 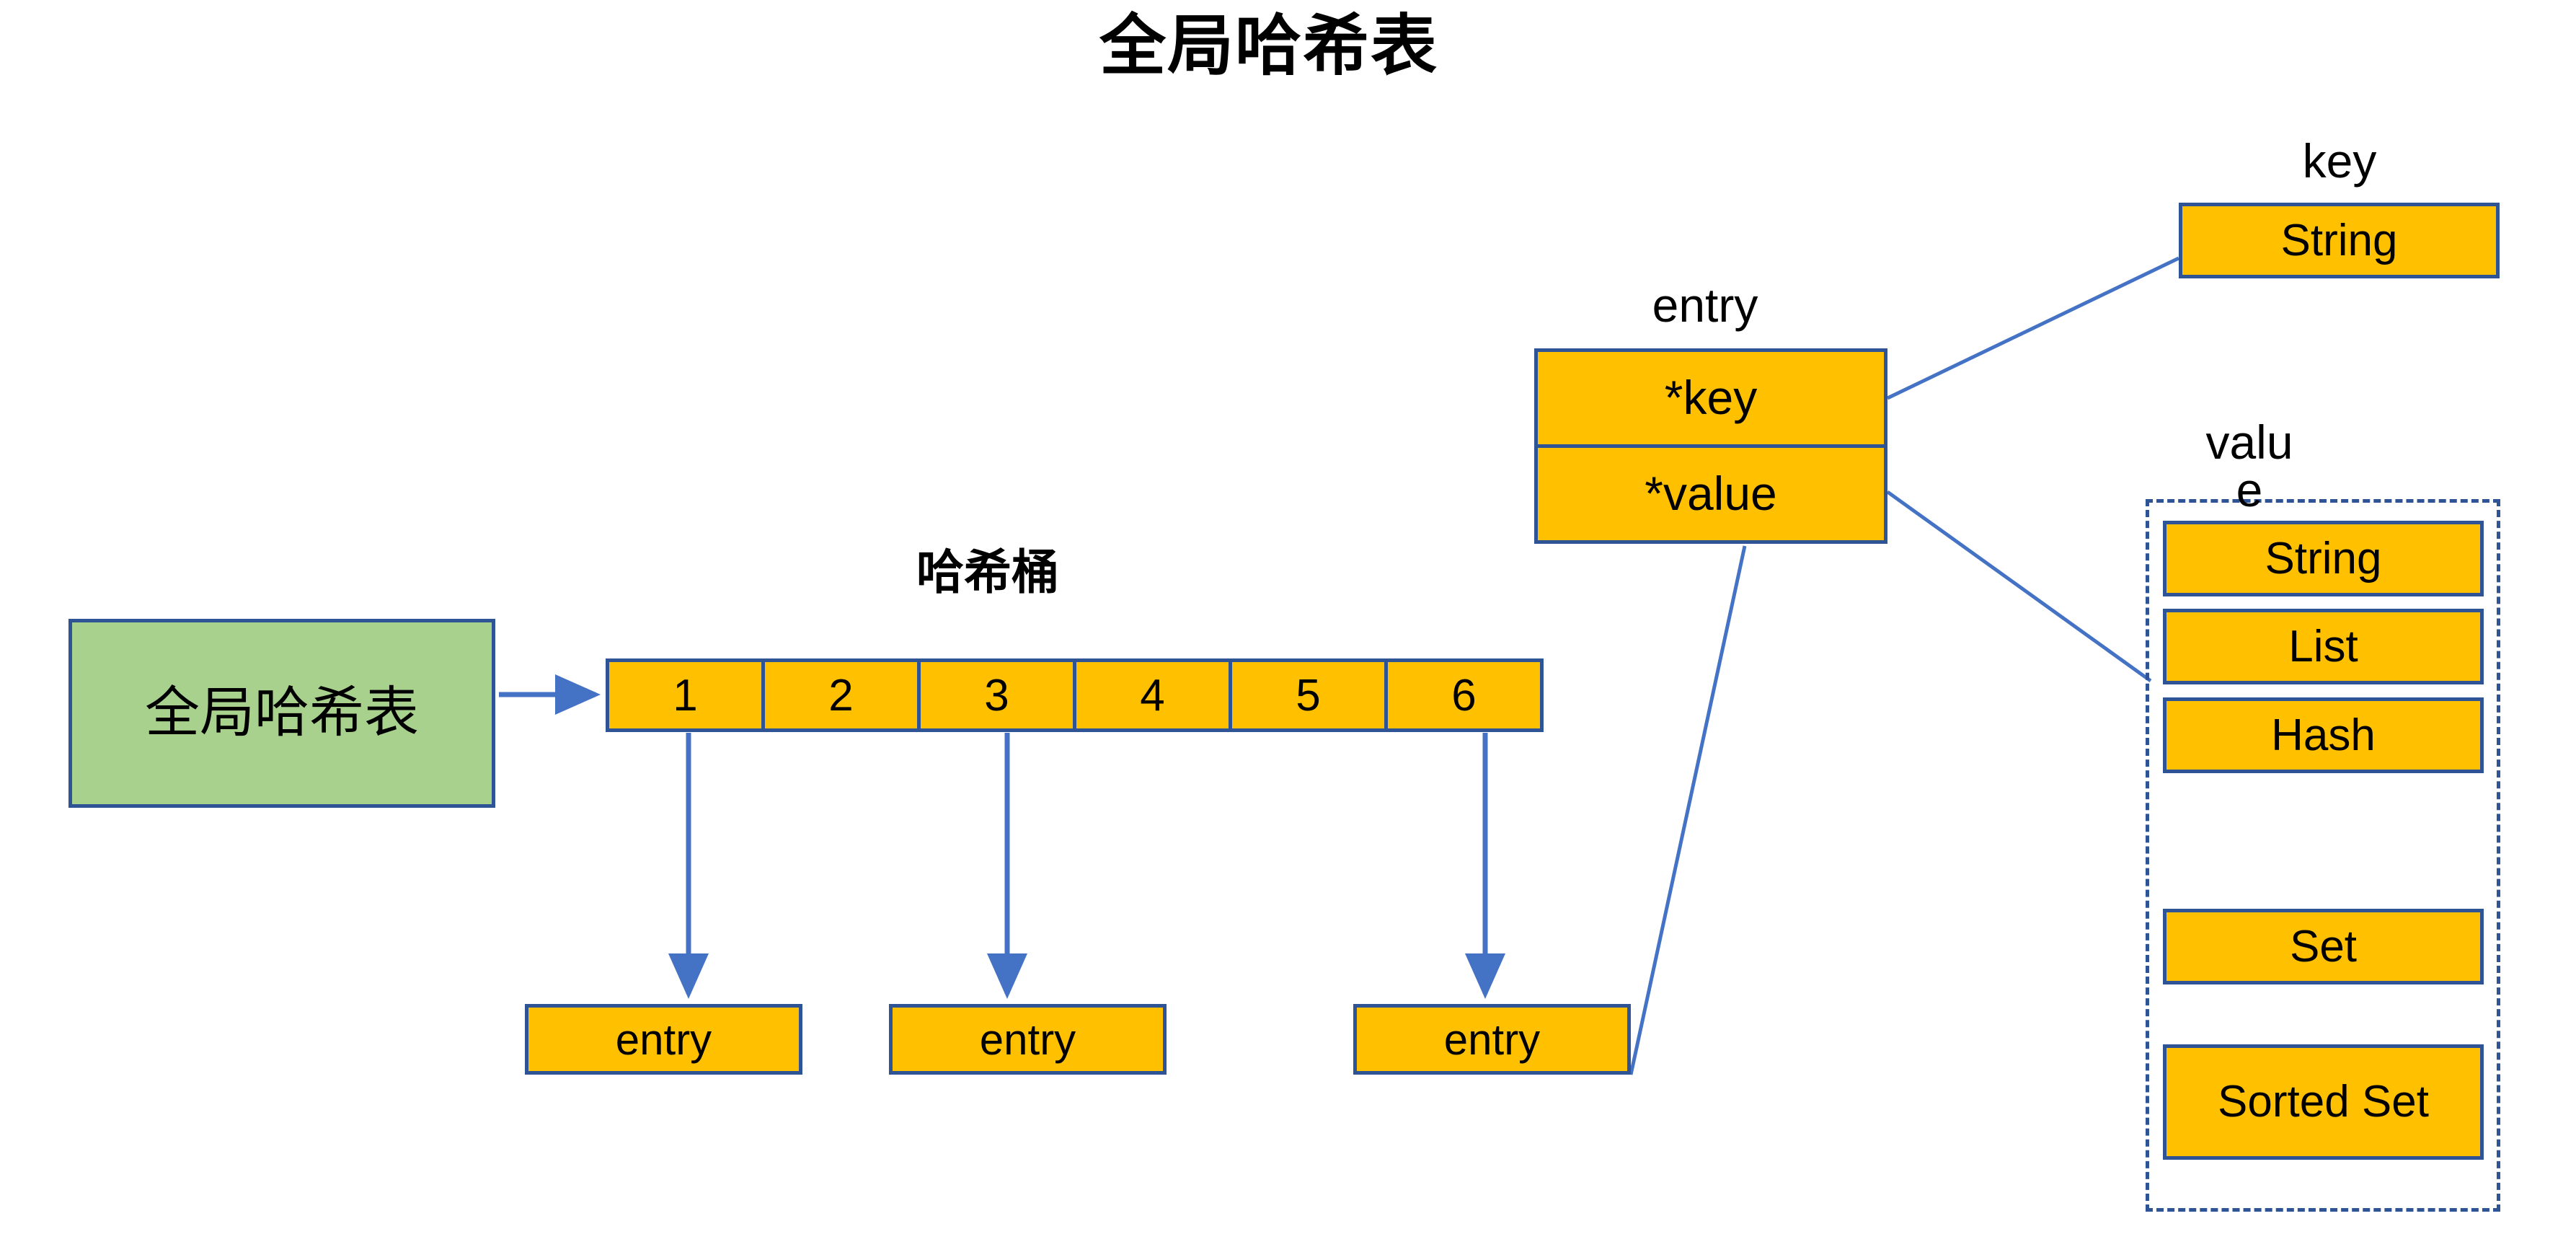 I want to click on key-group-label: key, so click(x=2339, y=161).